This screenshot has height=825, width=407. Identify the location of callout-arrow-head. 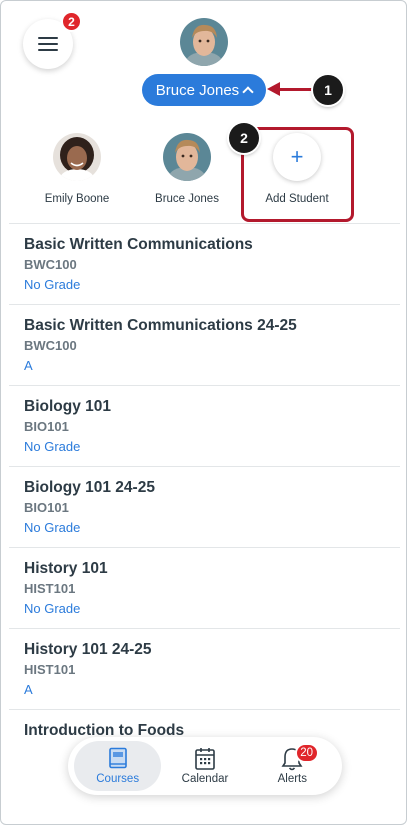
(273, 89).